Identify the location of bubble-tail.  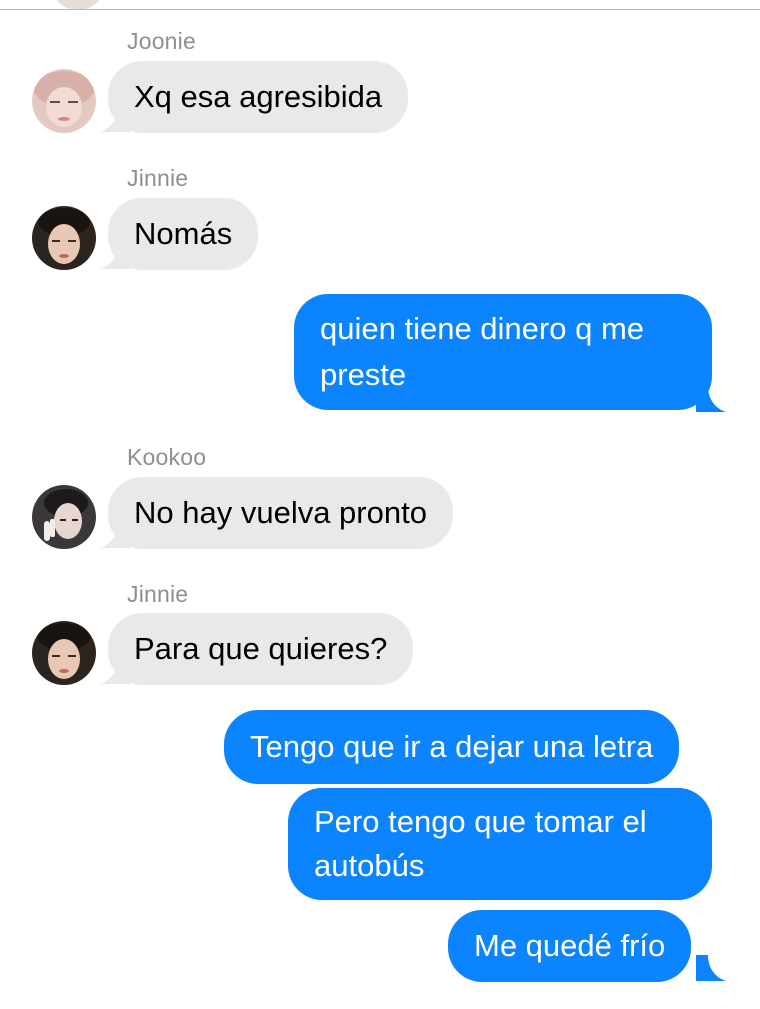
(711, 968).